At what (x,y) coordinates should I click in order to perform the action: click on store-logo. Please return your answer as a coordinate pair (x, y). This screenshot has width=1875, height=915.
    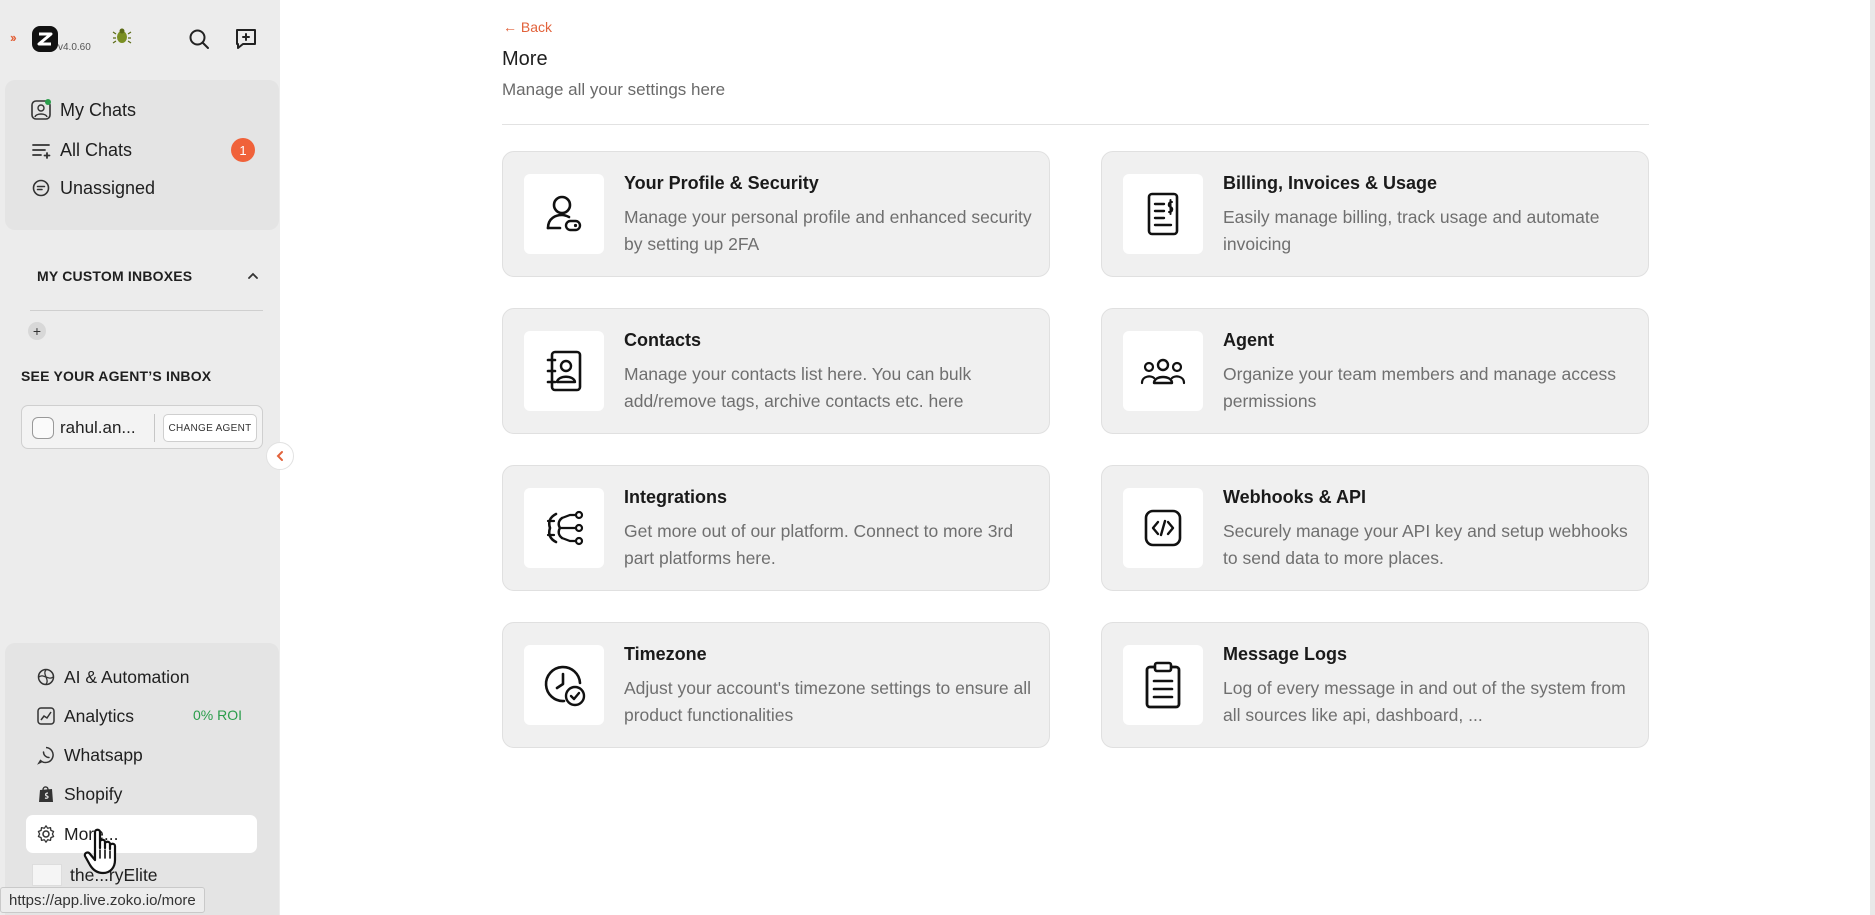
    Looking at the image, I should click on (47, 875).